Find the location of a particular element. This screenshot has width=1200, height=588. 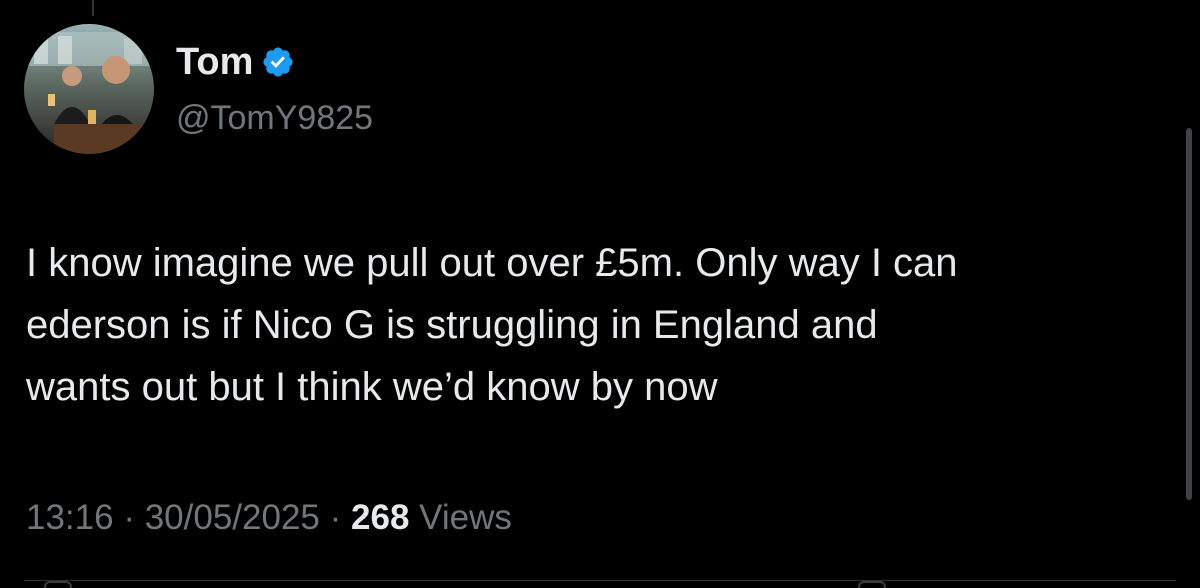

profile-photo-icon is located at coordinates (89, 89).